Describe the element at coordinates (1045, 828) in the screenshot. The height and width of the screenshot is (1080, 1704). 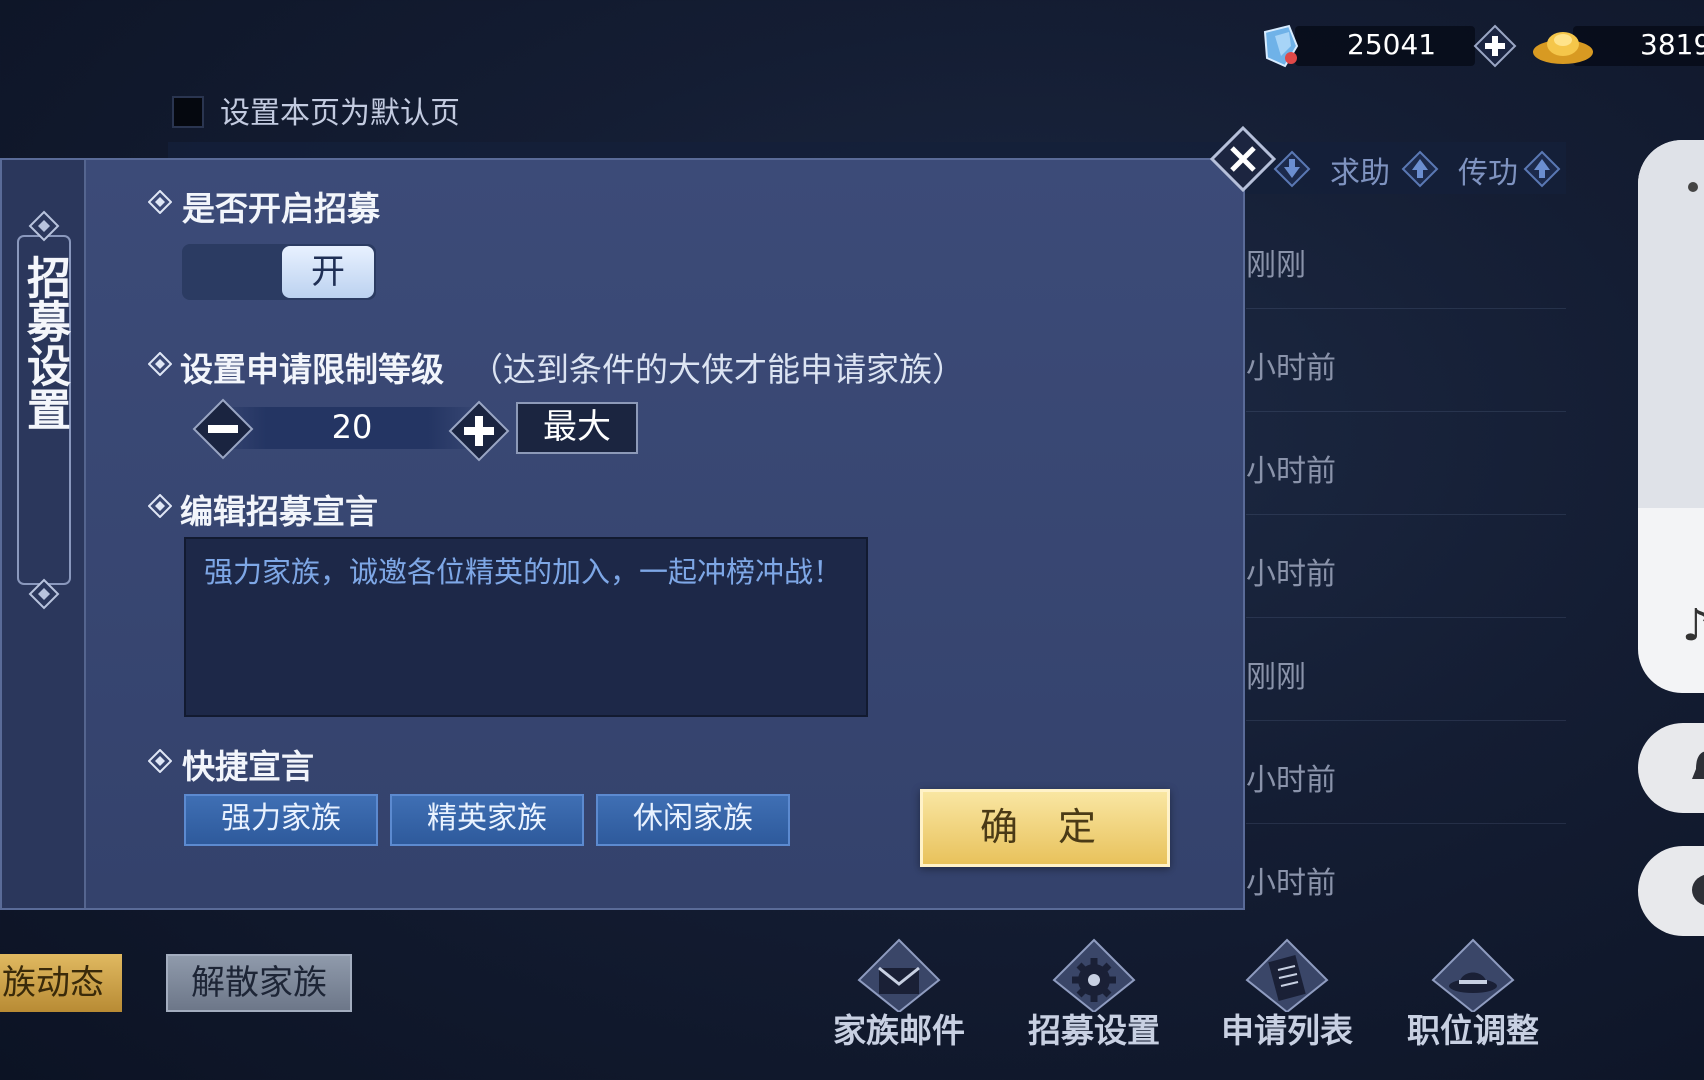
I see `confirm-button: 确 定` at that location.